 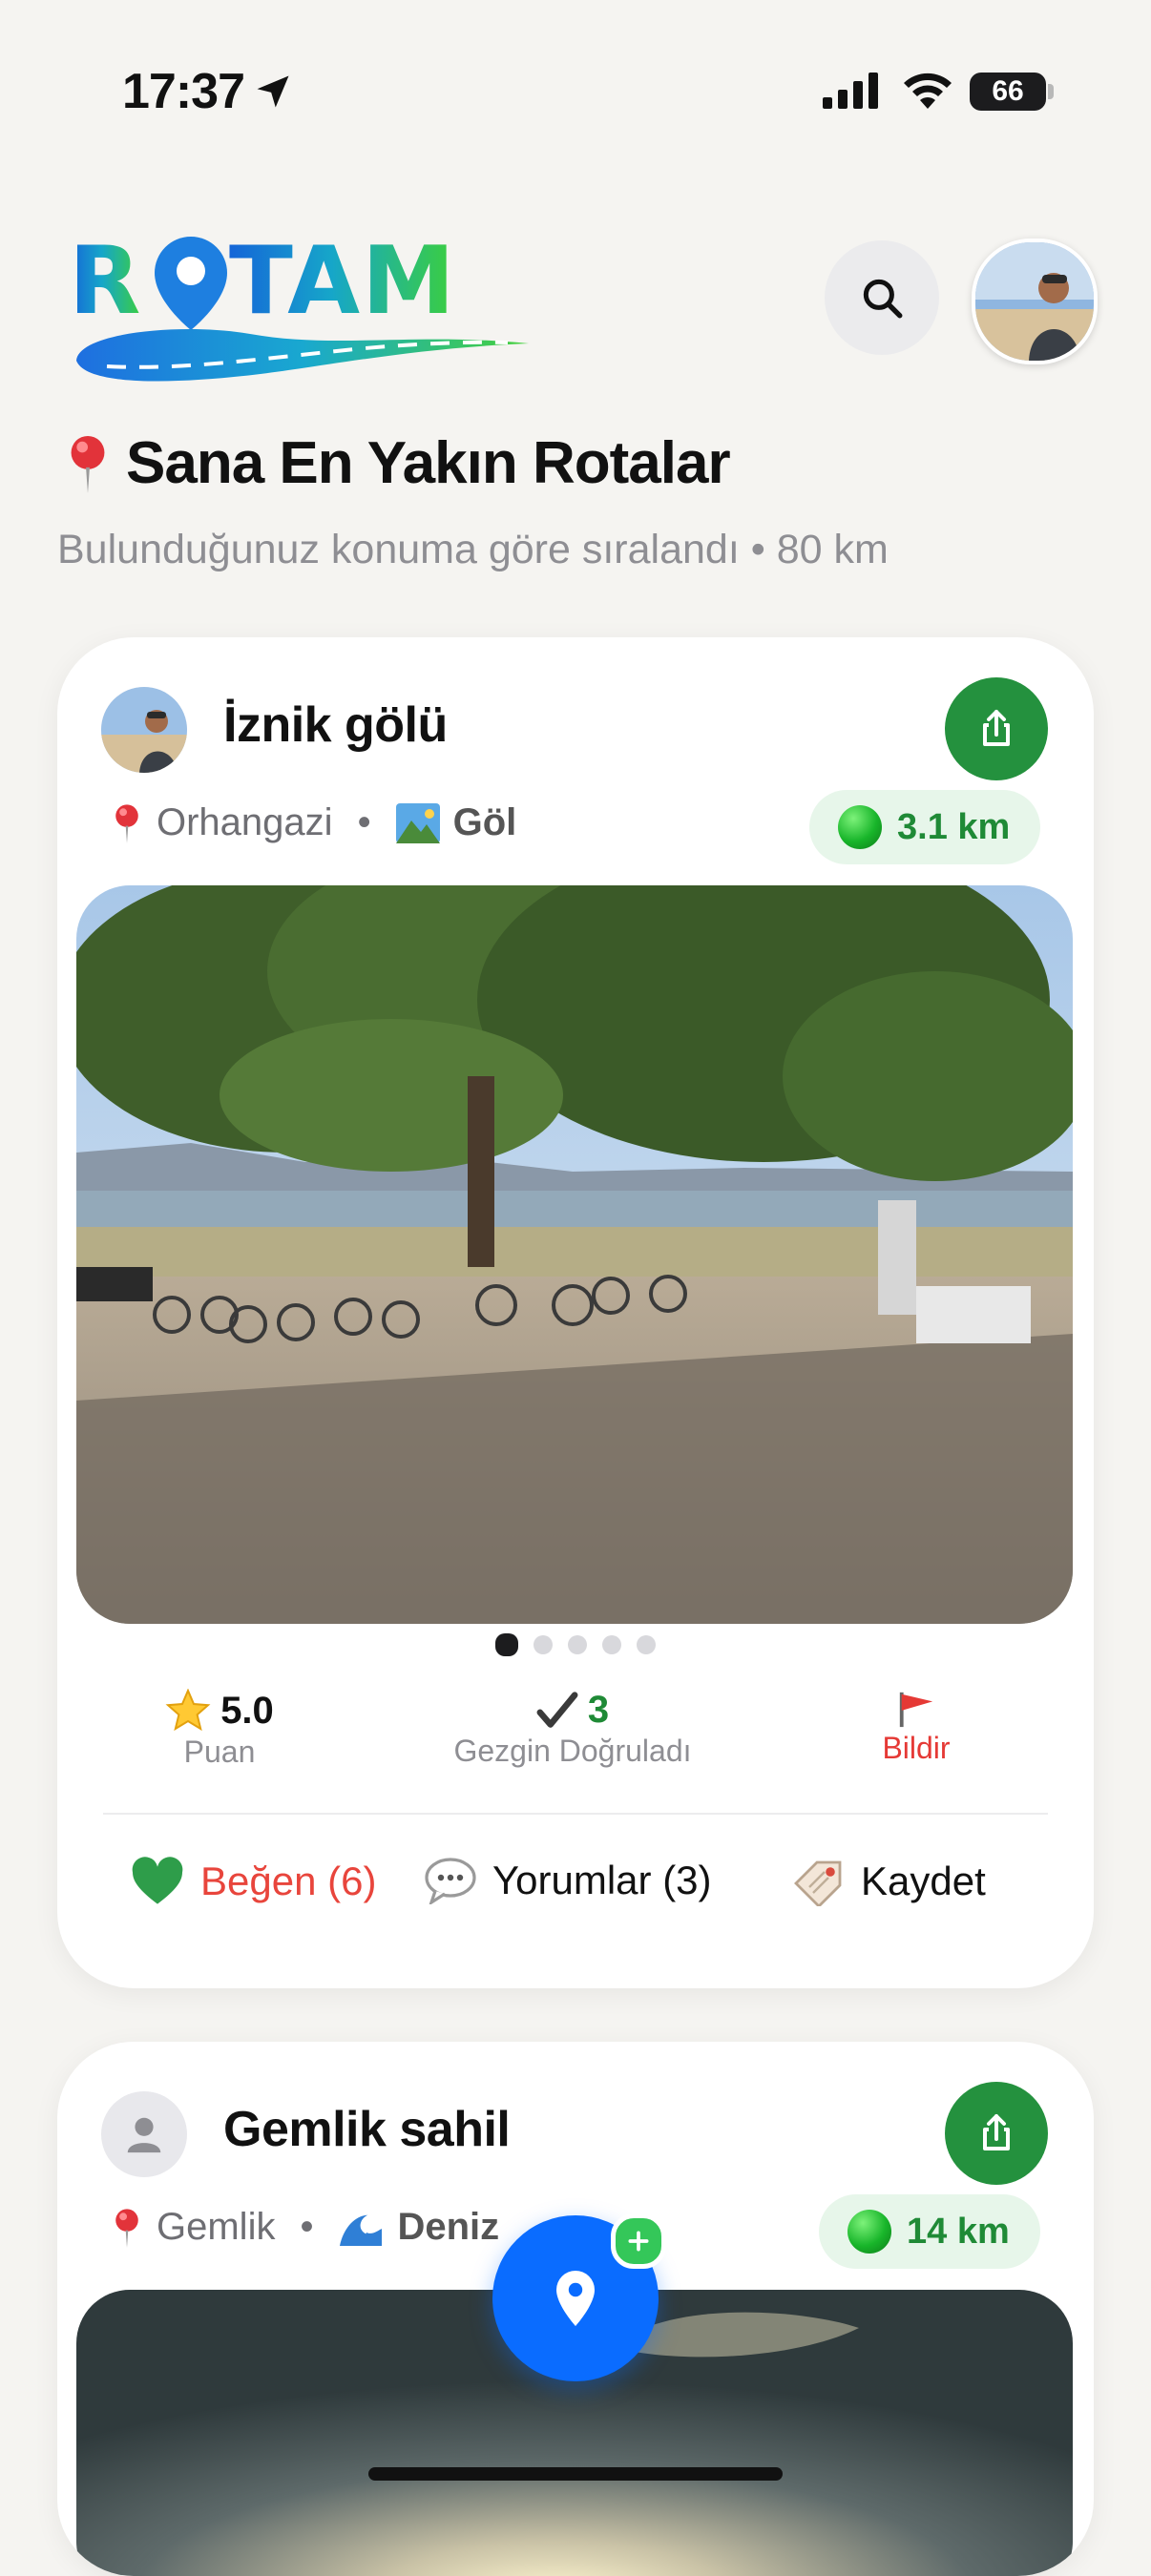 I want to click on rating-stat: 5.0 Puan, so click(x=219, y=1729).